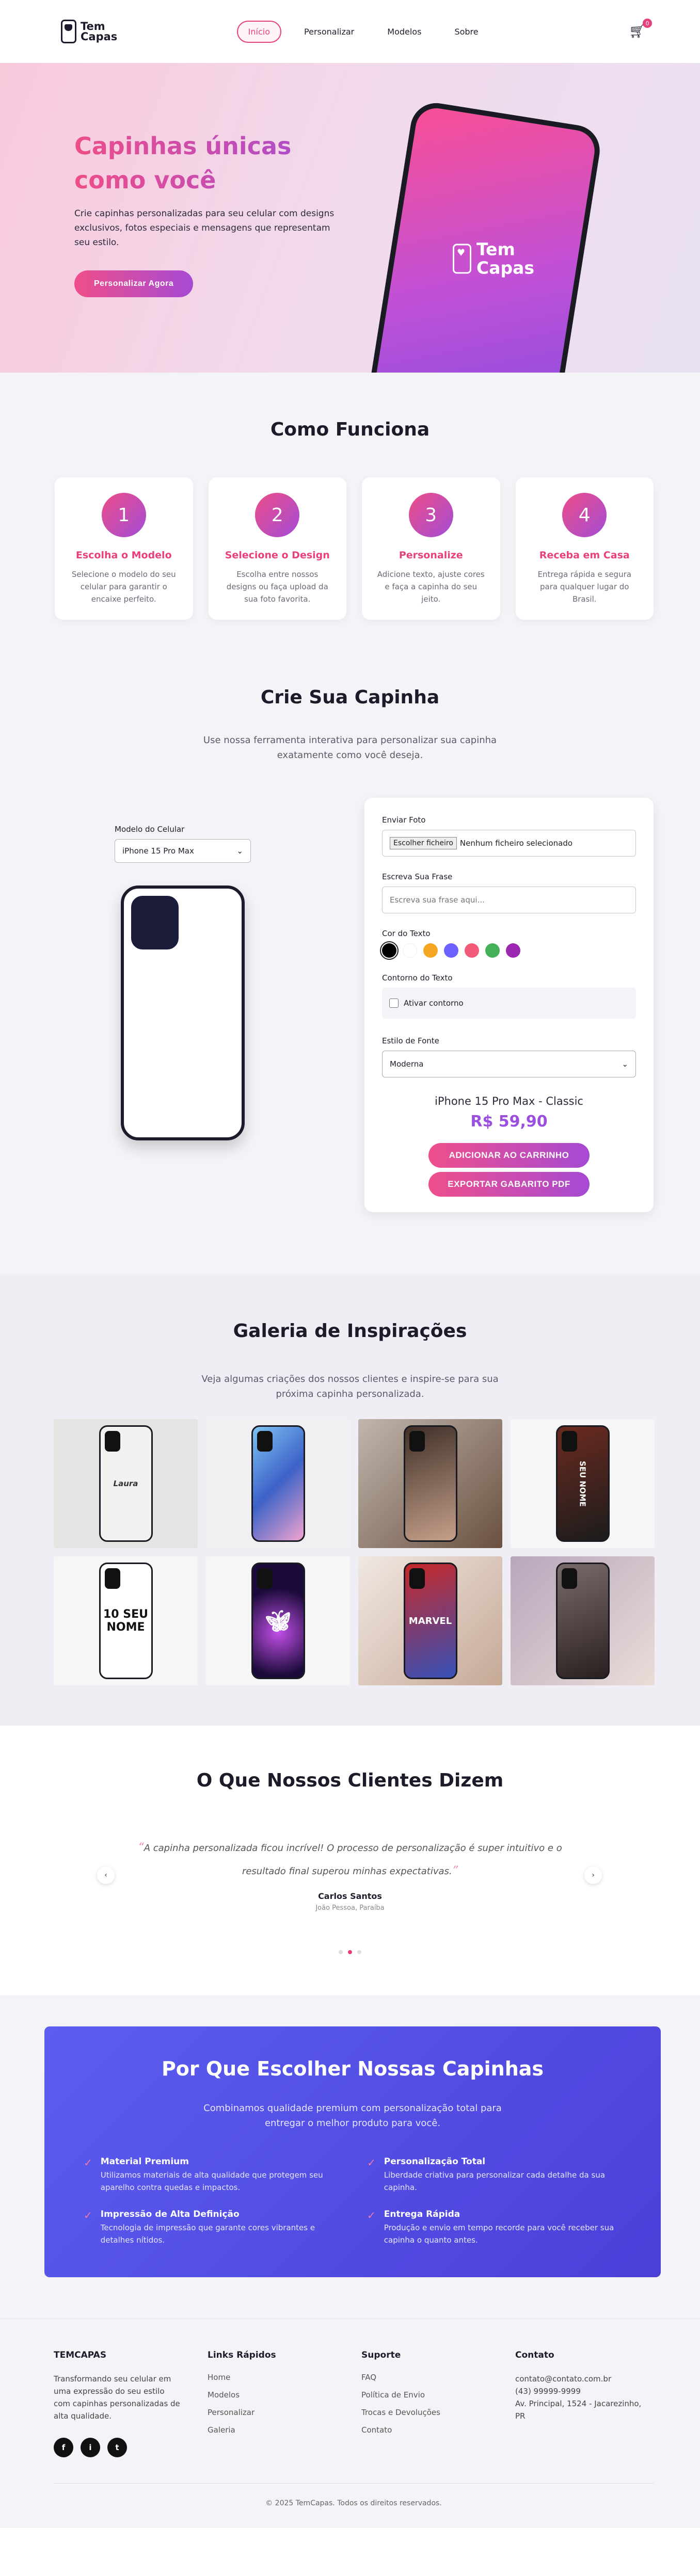 The image size is (700, 2576). What do you see at coordinates (352, 2069) in the screenshot?
I see `why-title: Por Que Escolher Nossas Capinhas` at bounding box center [352, 2069].